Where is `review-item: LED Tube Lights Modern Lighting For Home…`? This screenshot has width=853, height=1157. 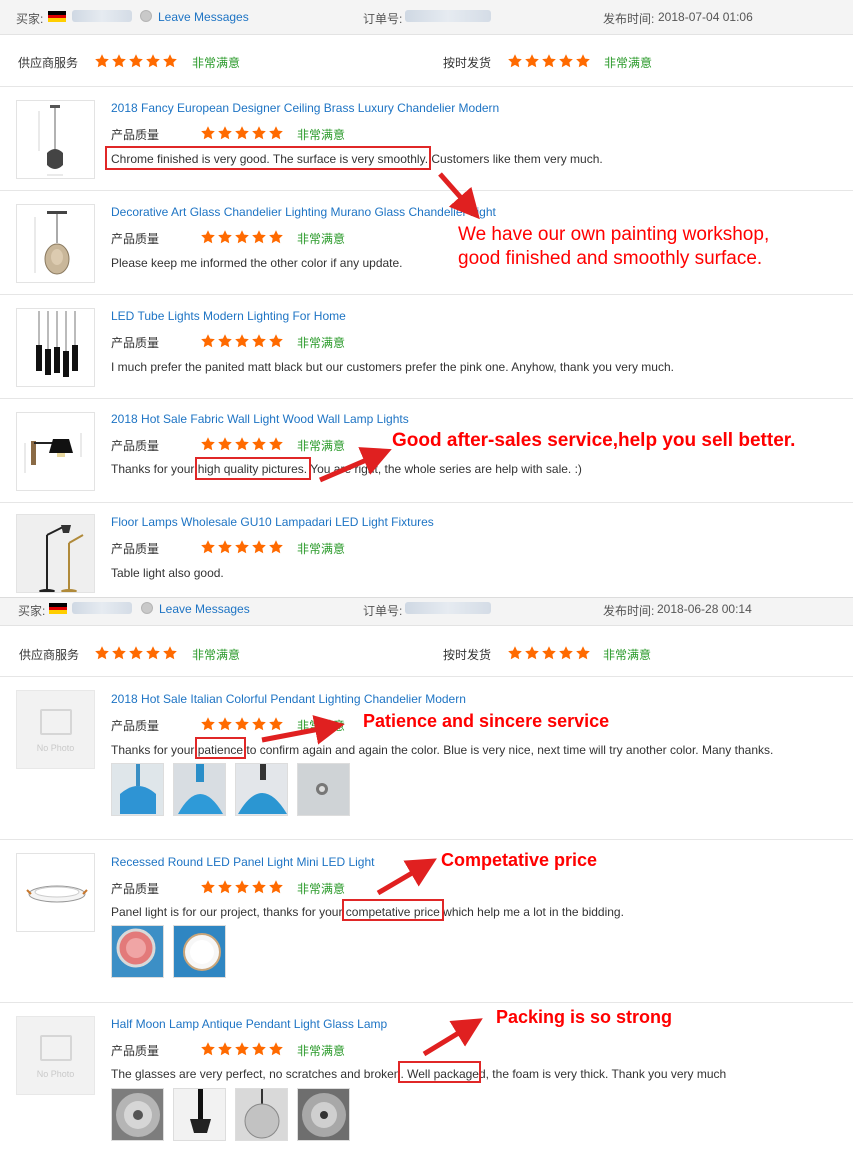
review-item: LED Tube Lights Modern Lighting For Home… is located at coordinates (426, 347).